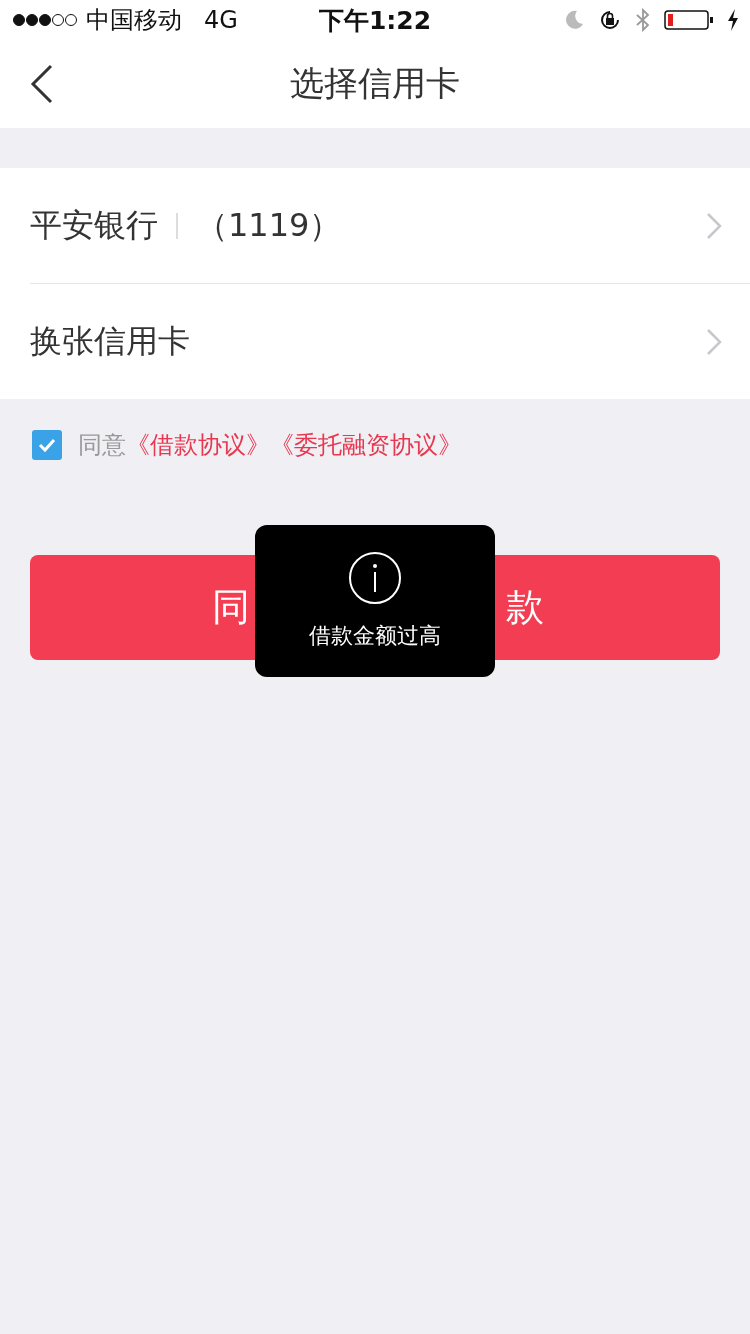  I want to click on clock-time: 下午1:22, so click(375, 20).